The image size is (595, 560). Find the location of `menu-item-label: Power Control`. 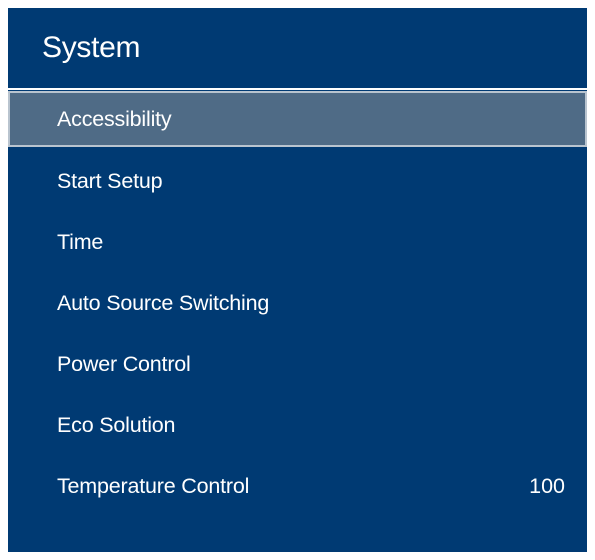

menu-item-label: Power Control is located at coordinates (124, 364).